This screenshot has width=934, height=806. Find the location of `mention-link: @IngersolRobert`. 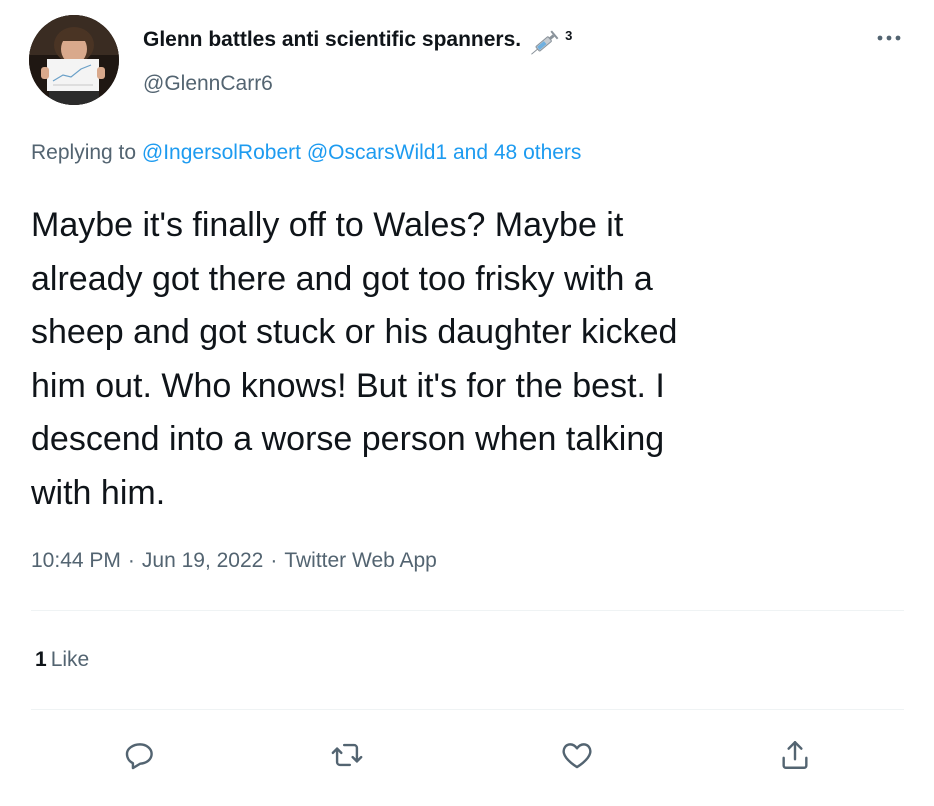

mention-link: @IngersolRobert is located at coordinates (221, 152).